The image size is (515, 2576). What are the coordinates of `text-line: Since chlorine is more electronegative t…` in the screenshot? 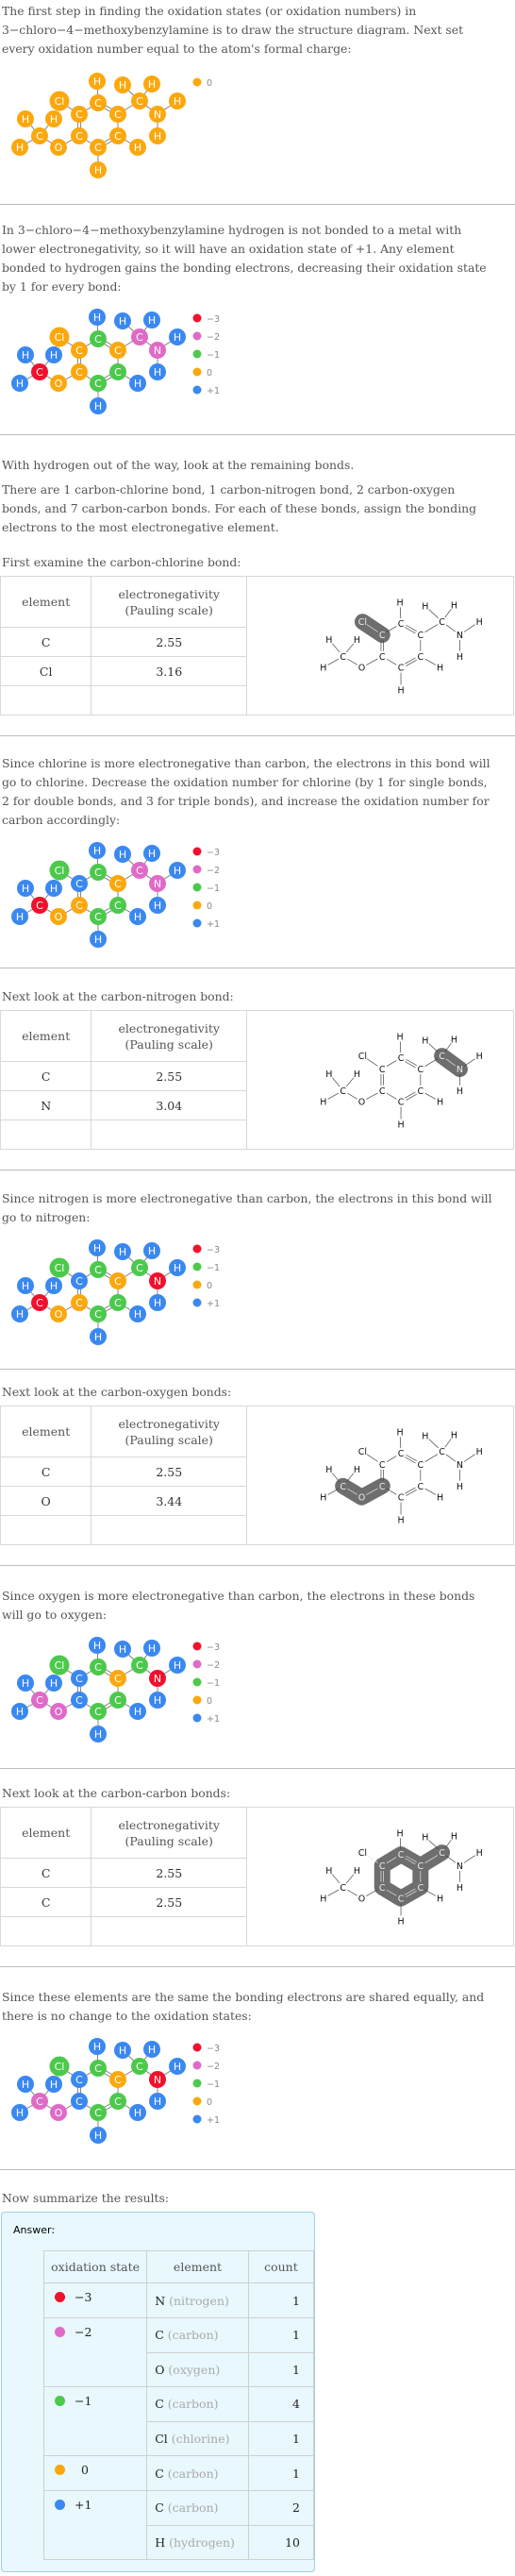 It's located at (246, 763).